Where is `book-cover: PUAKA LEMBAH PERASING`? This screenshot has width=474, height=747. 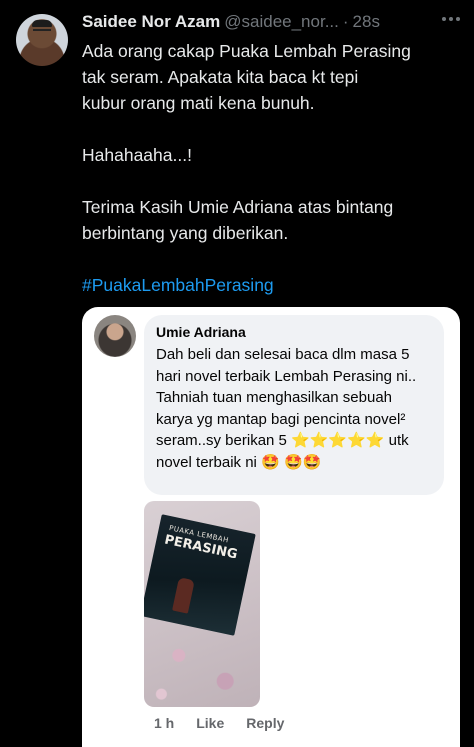 book-cover: PUAKA LEMBAH PERASING is located at coordinates (200, 575).